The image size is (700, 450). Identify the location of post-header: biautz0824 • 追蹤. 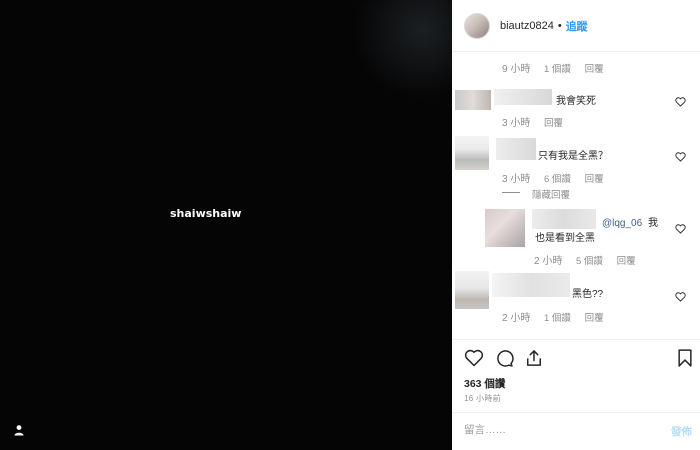
(576, 26).